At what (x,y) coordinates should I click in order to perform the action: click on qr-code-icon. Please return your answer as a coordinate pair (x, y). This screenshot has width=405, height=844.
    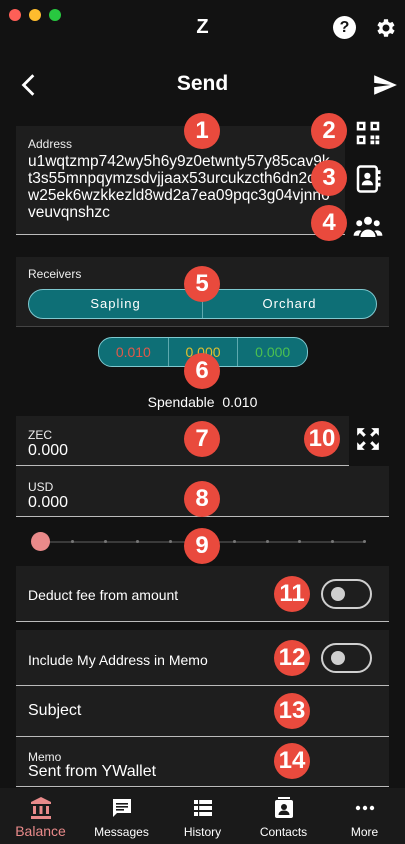
    Looking at the image, I should click on (368, 133).